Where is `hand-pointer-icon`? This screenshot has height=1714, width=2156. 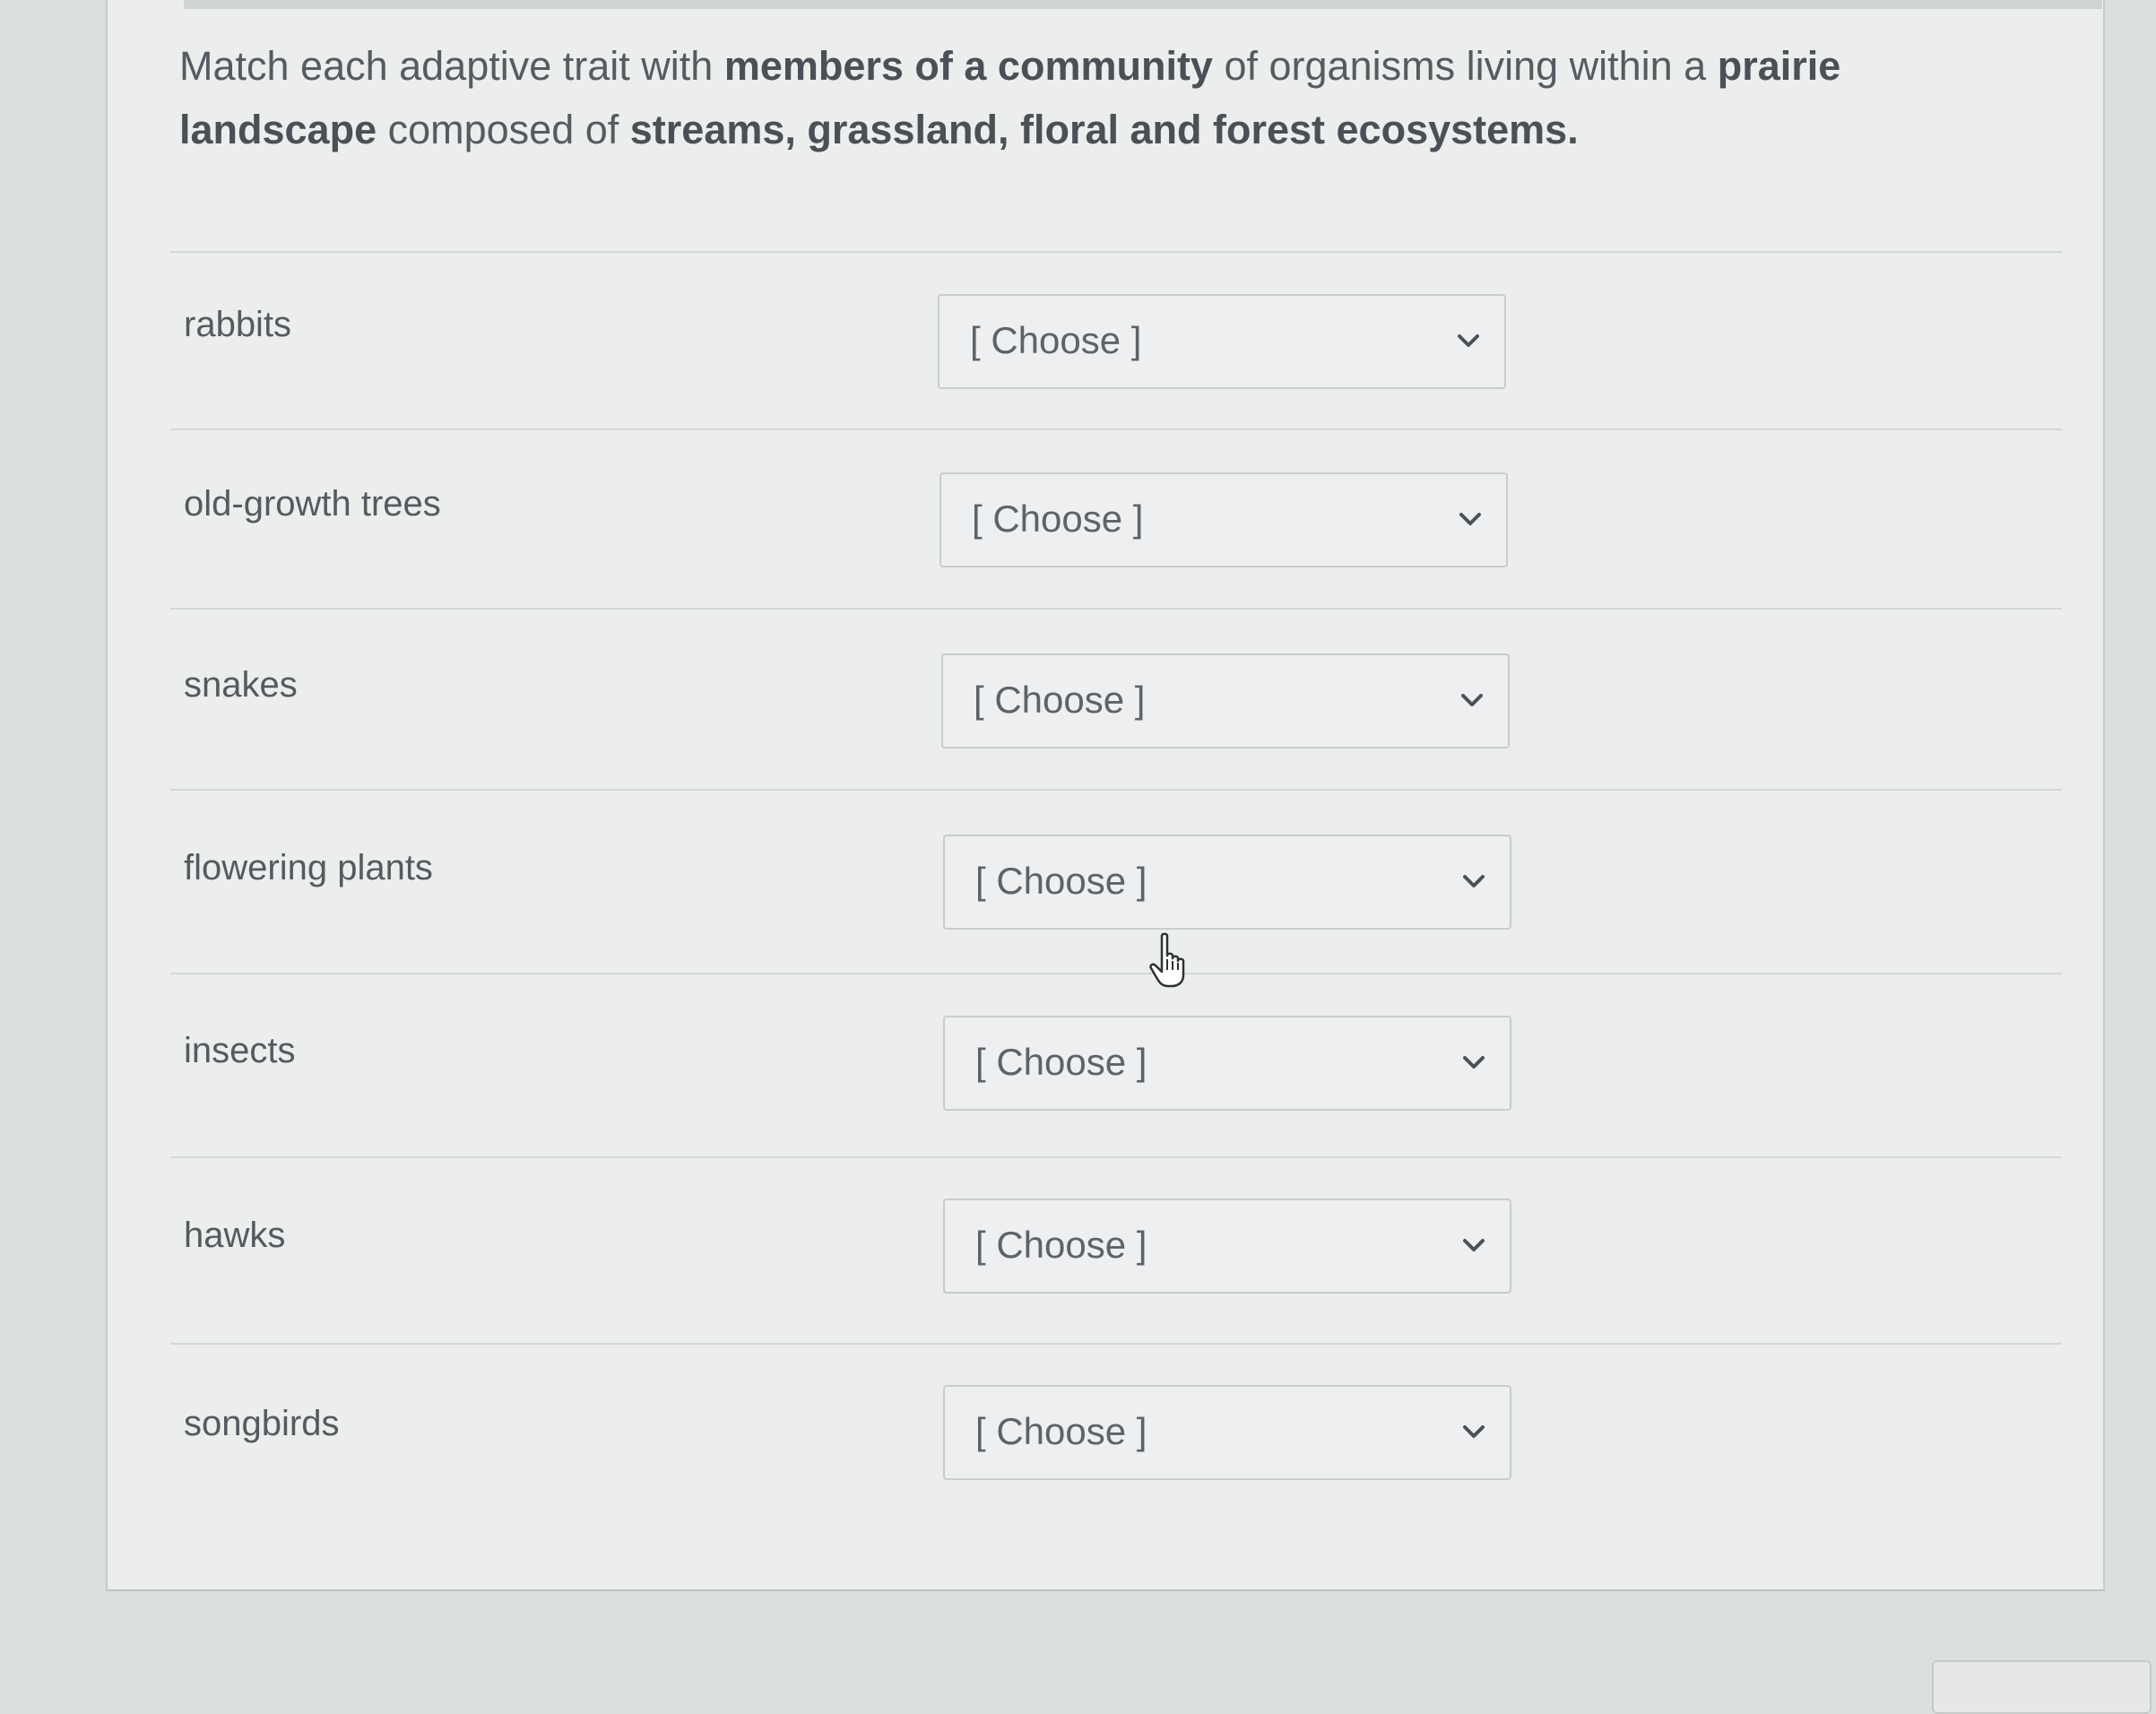
hand-pointer-icon is located at coordinates (1167, 960).